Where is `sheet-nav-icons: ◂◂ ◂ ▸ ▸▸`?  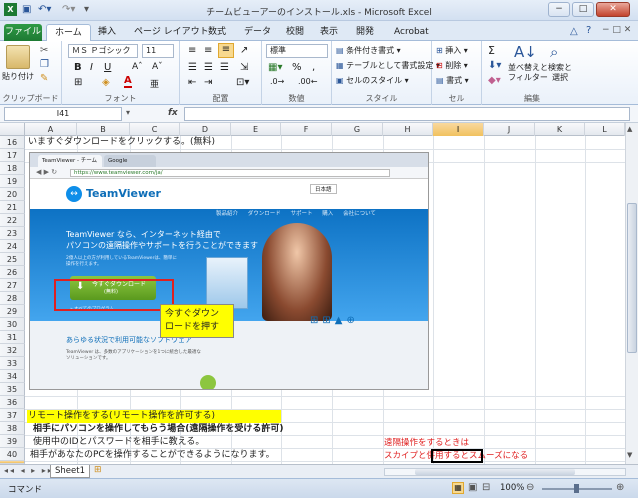
sheet-nav-icons: ◂◂ ◂ ▸ ▸▸ is located at coordinates (29, 470).